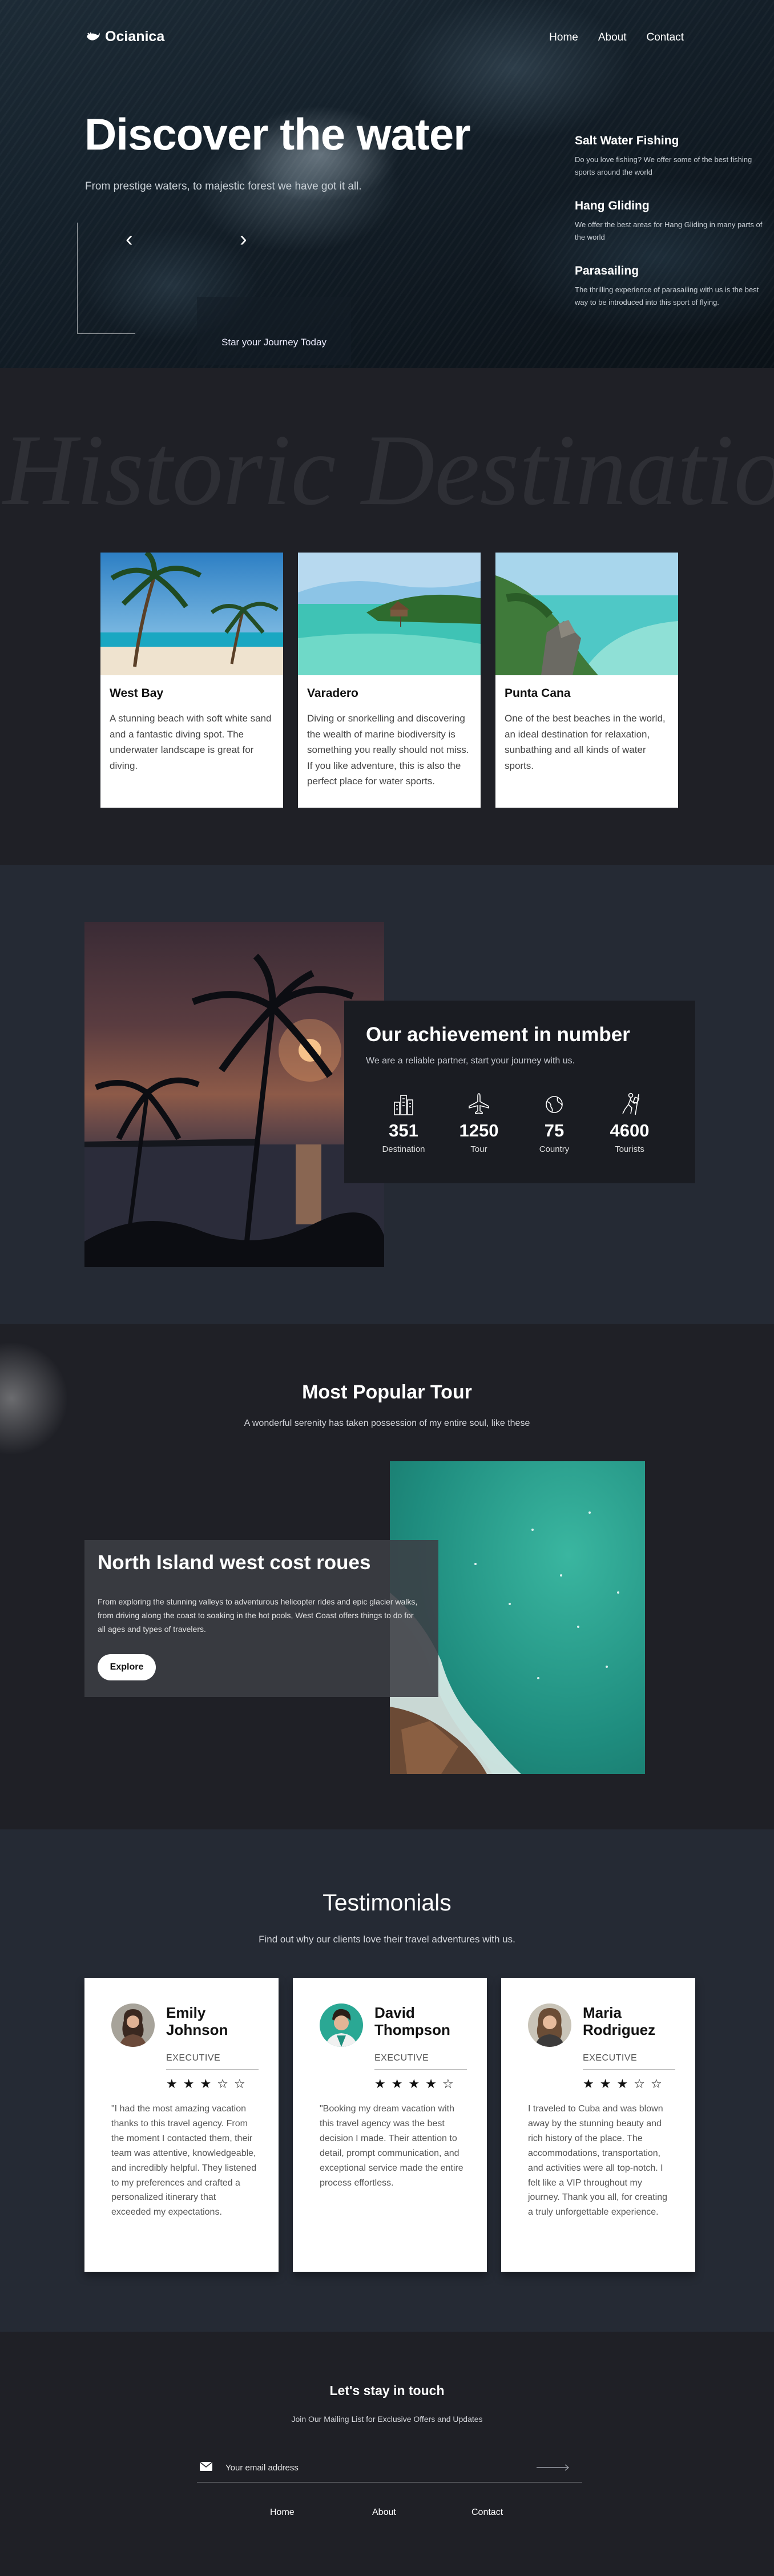 The height and width of the screenshot is (2576, 774). What do you see at coordinates (206, 2467) in the screenshot?
I see `mail-icon` at bounding box center [206, 2467].